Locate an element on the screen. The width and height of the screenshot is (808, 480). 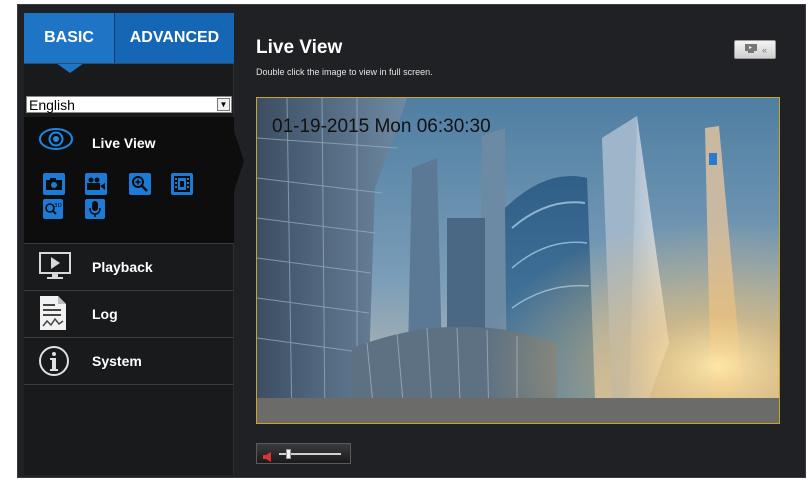
tab-advanced: ADVANCED is located at coordinates (174, 38).